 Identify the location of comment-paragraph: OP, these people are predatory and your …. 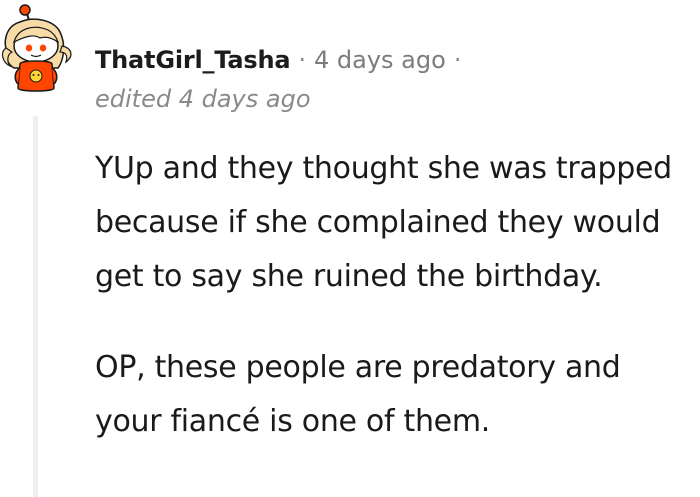
(358, 394).